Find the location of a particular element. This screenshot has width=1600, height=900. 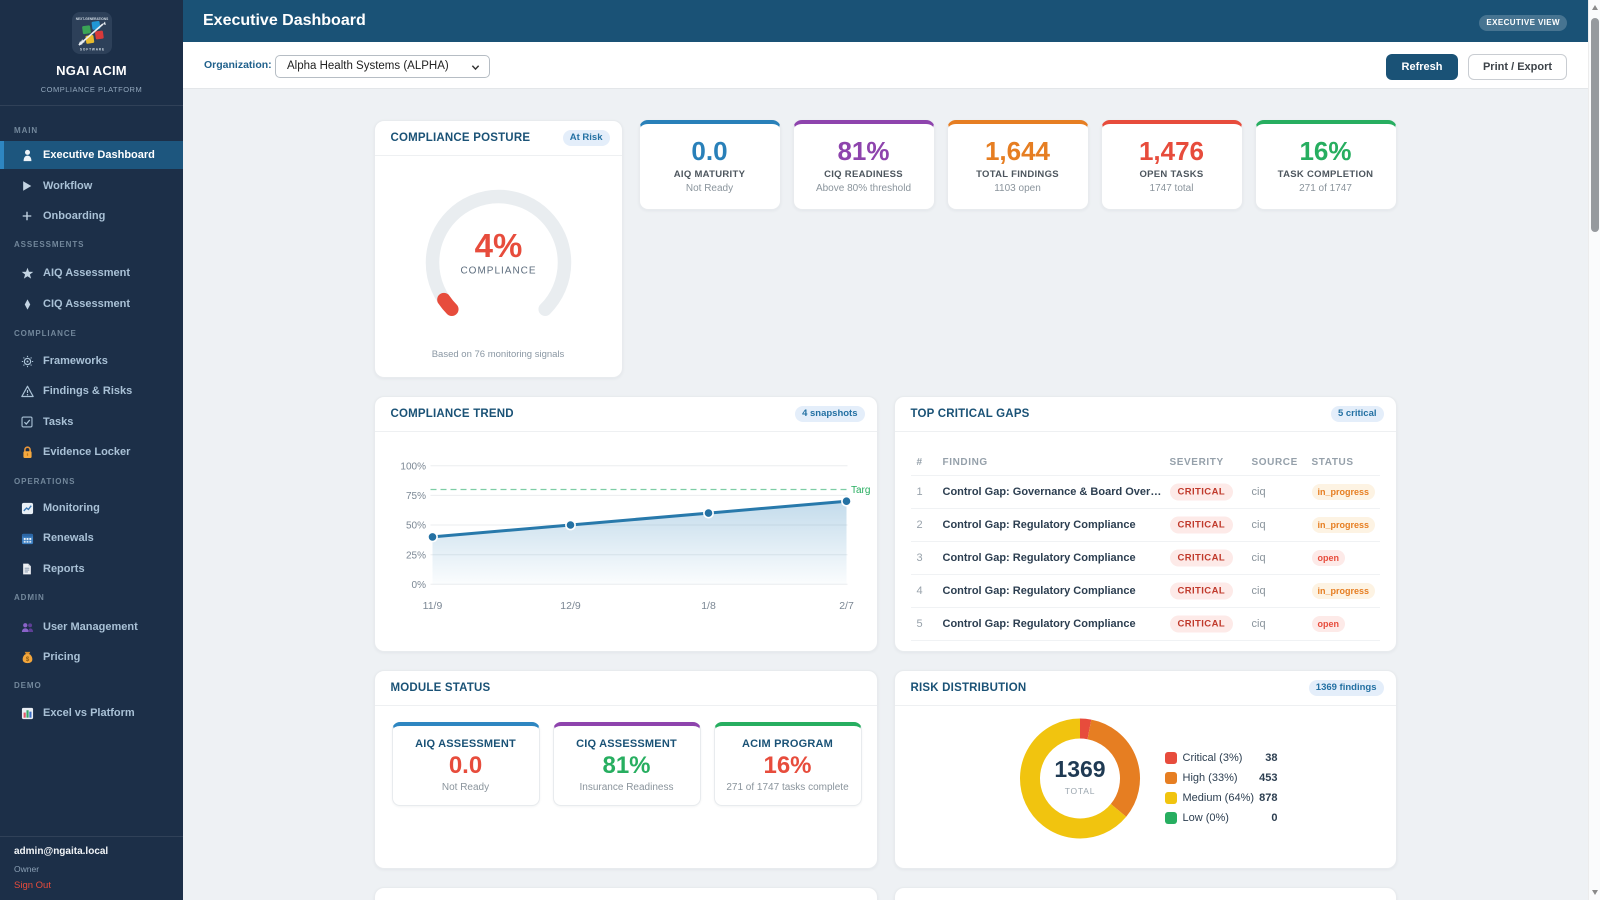

svg-text: TOTAL is located at coordinates (1079, 791).